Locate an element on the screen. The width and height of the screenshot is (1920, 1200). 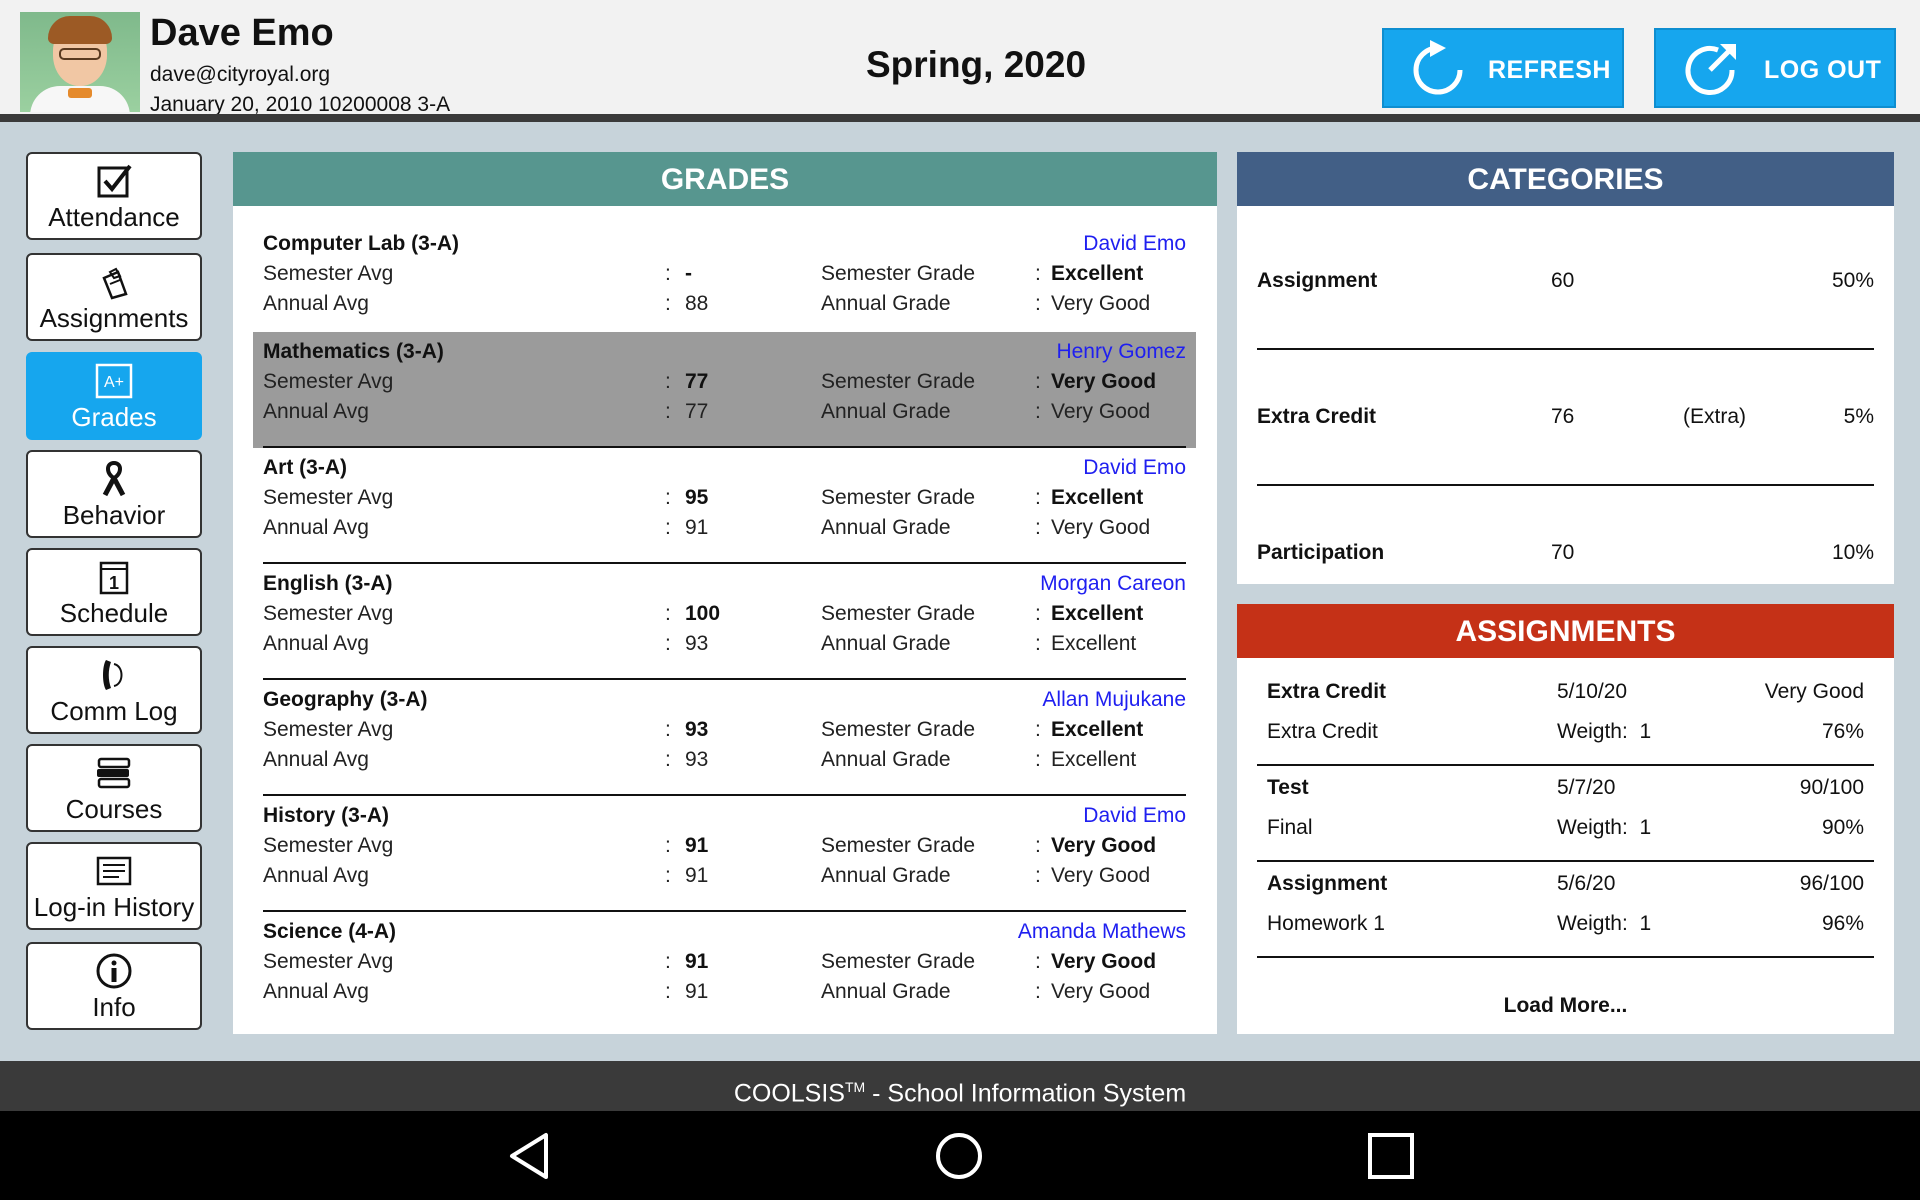
brand-tagline: - School Information System is located at coordinates (1026, 1093).